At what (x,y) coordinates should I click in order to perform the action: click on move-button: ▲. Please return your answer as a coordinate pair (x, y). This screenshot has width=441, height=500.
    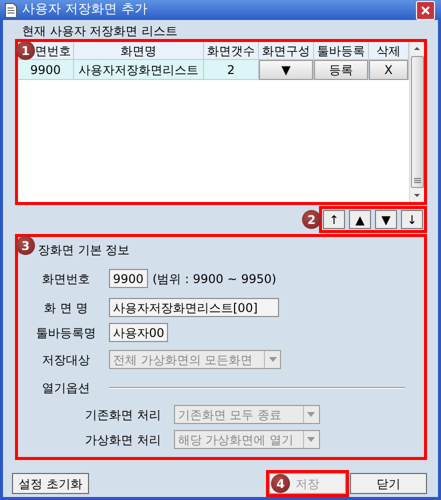
    Looking at the image, I should click on (360, 219).